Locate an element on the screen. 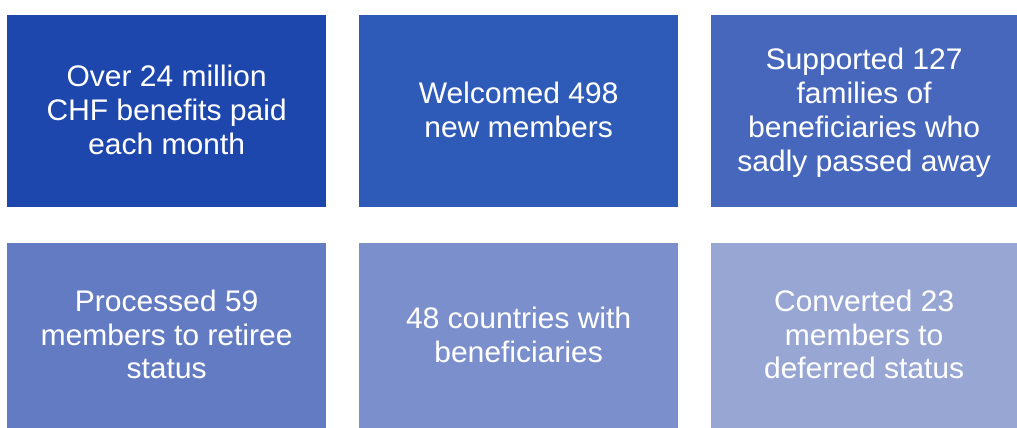  stat-tile-text: Processed 59 members to retiree status is located at coordinates (166, 335).